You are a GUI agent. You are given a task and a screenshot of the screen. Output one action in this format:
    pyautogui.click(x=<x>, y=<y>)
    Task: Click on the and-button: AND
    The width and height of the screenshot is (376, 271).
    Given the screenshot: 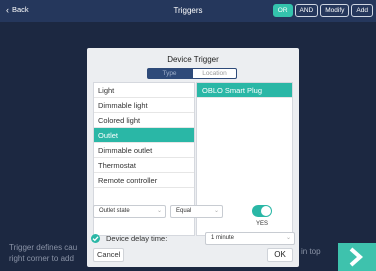 What is the action you would take?
    pyautogui.click(x=306, y=10)
    